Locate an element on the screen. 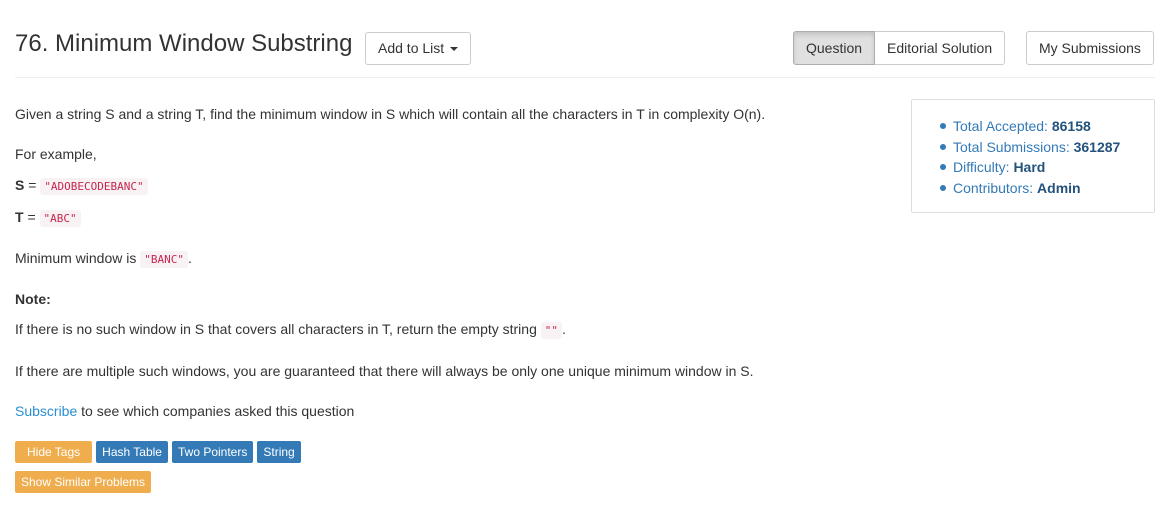  add-to-list-label: Add to List is located at coordinates (411, 48).